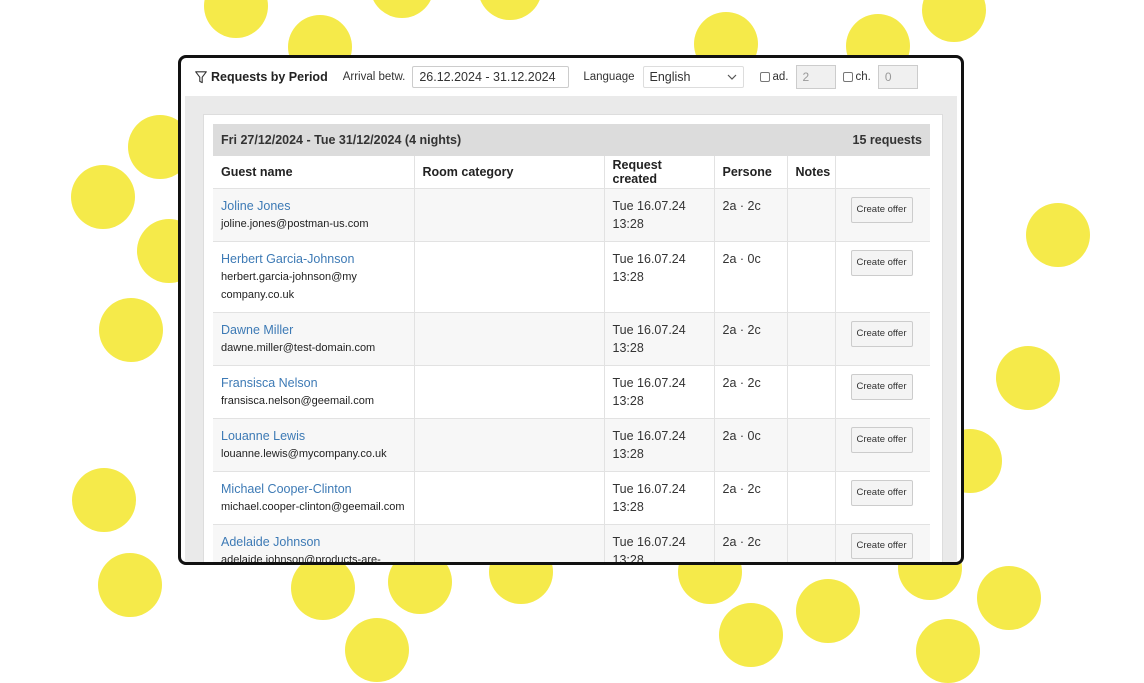 This screenshot has width=1144, height=683. What do you see at coordinates (313, 206) in the screenshot?
I see `guest-name-link: Joline Jones` at bounding box center [313, 206].